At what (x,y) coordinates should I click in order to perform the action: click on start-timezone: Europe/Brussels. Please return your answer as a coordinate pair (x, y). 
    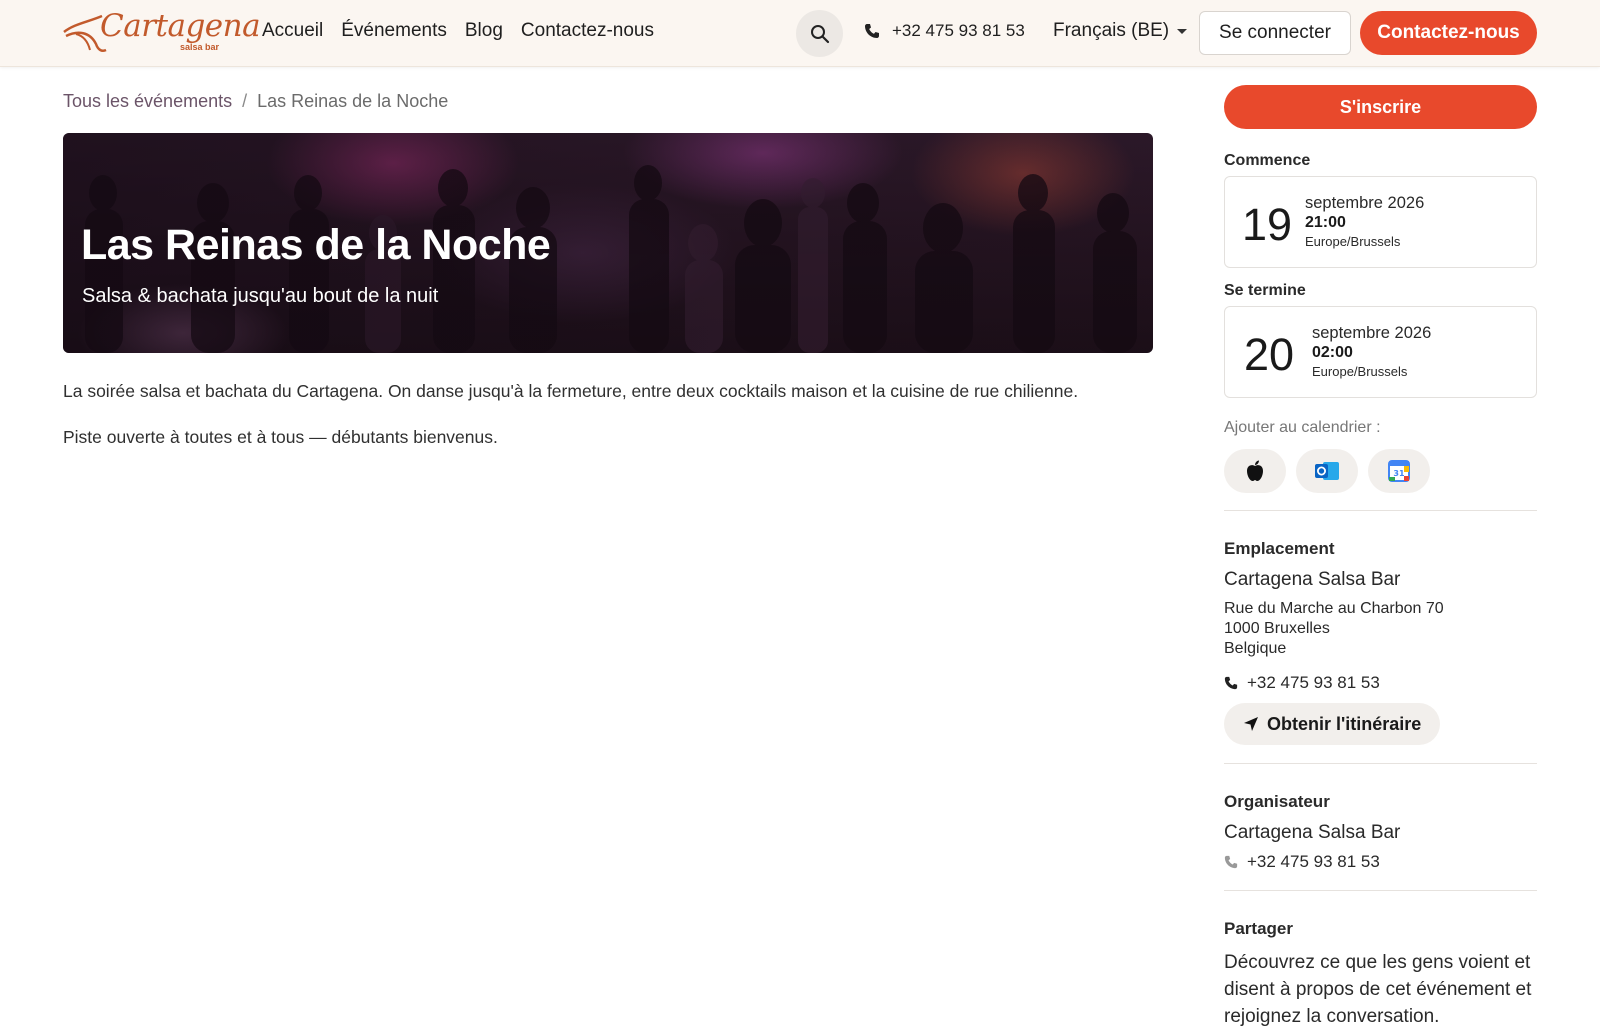
    Looking at the image, I should click on (1353, 241).